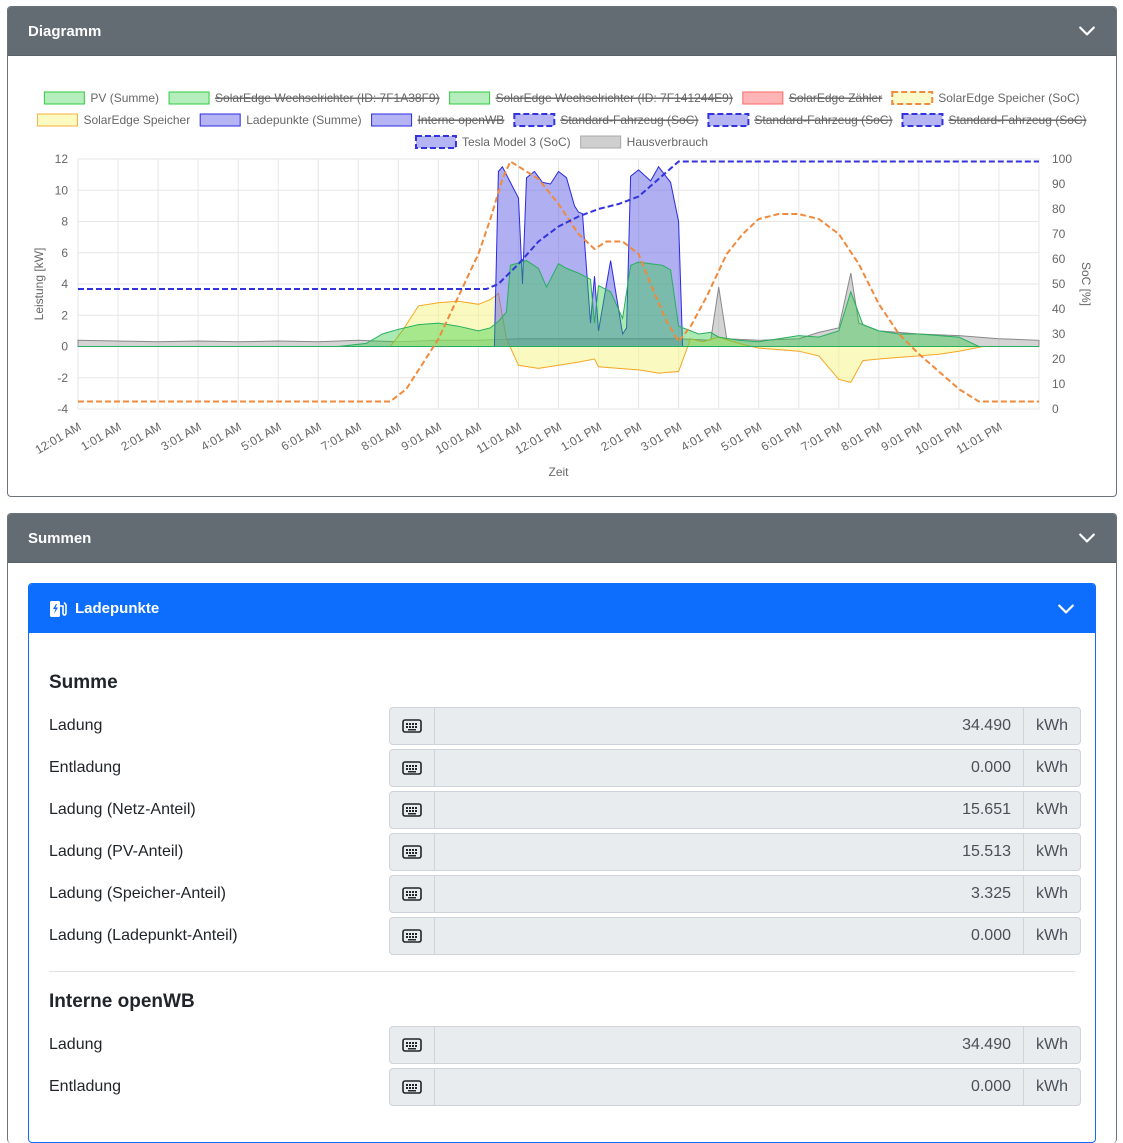  I want to click on y-tick-right: 70, so click(1059, 234).